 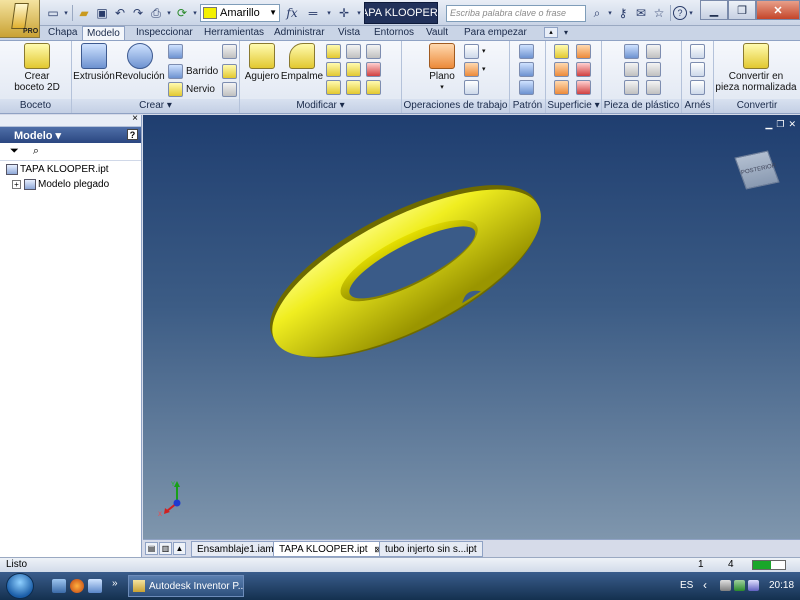 I want to click on trim-button, so click(x=585, y=69).